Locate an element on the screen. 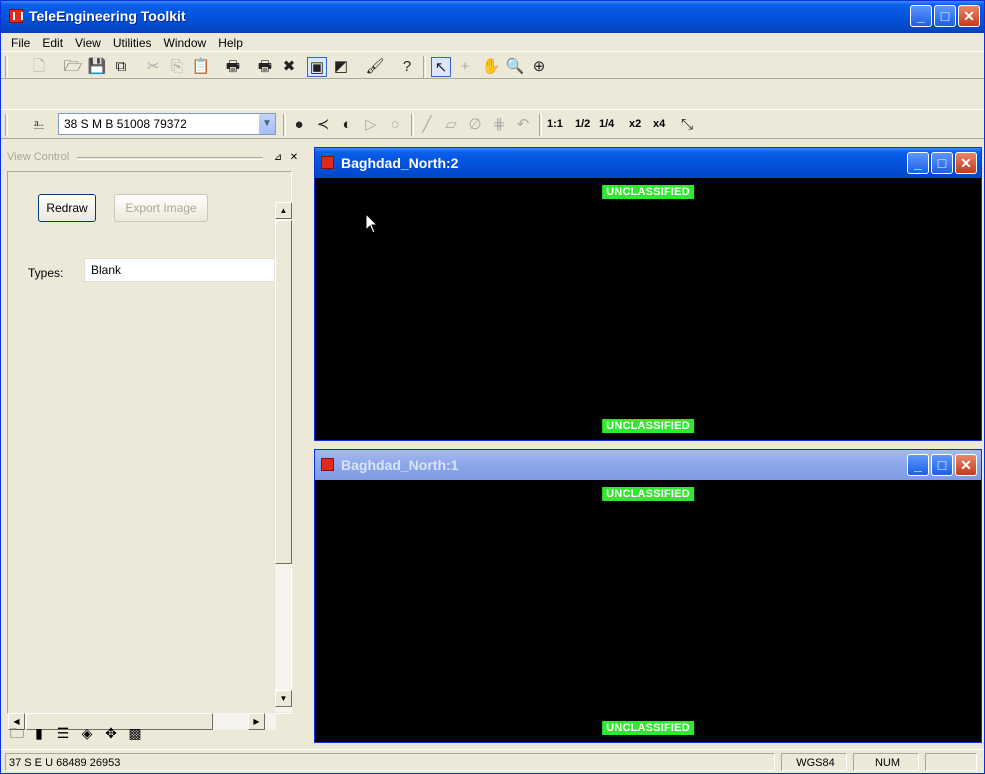 This screenshot has height=774, width=985. point-icon: ● is located at coordinates (299, 125).